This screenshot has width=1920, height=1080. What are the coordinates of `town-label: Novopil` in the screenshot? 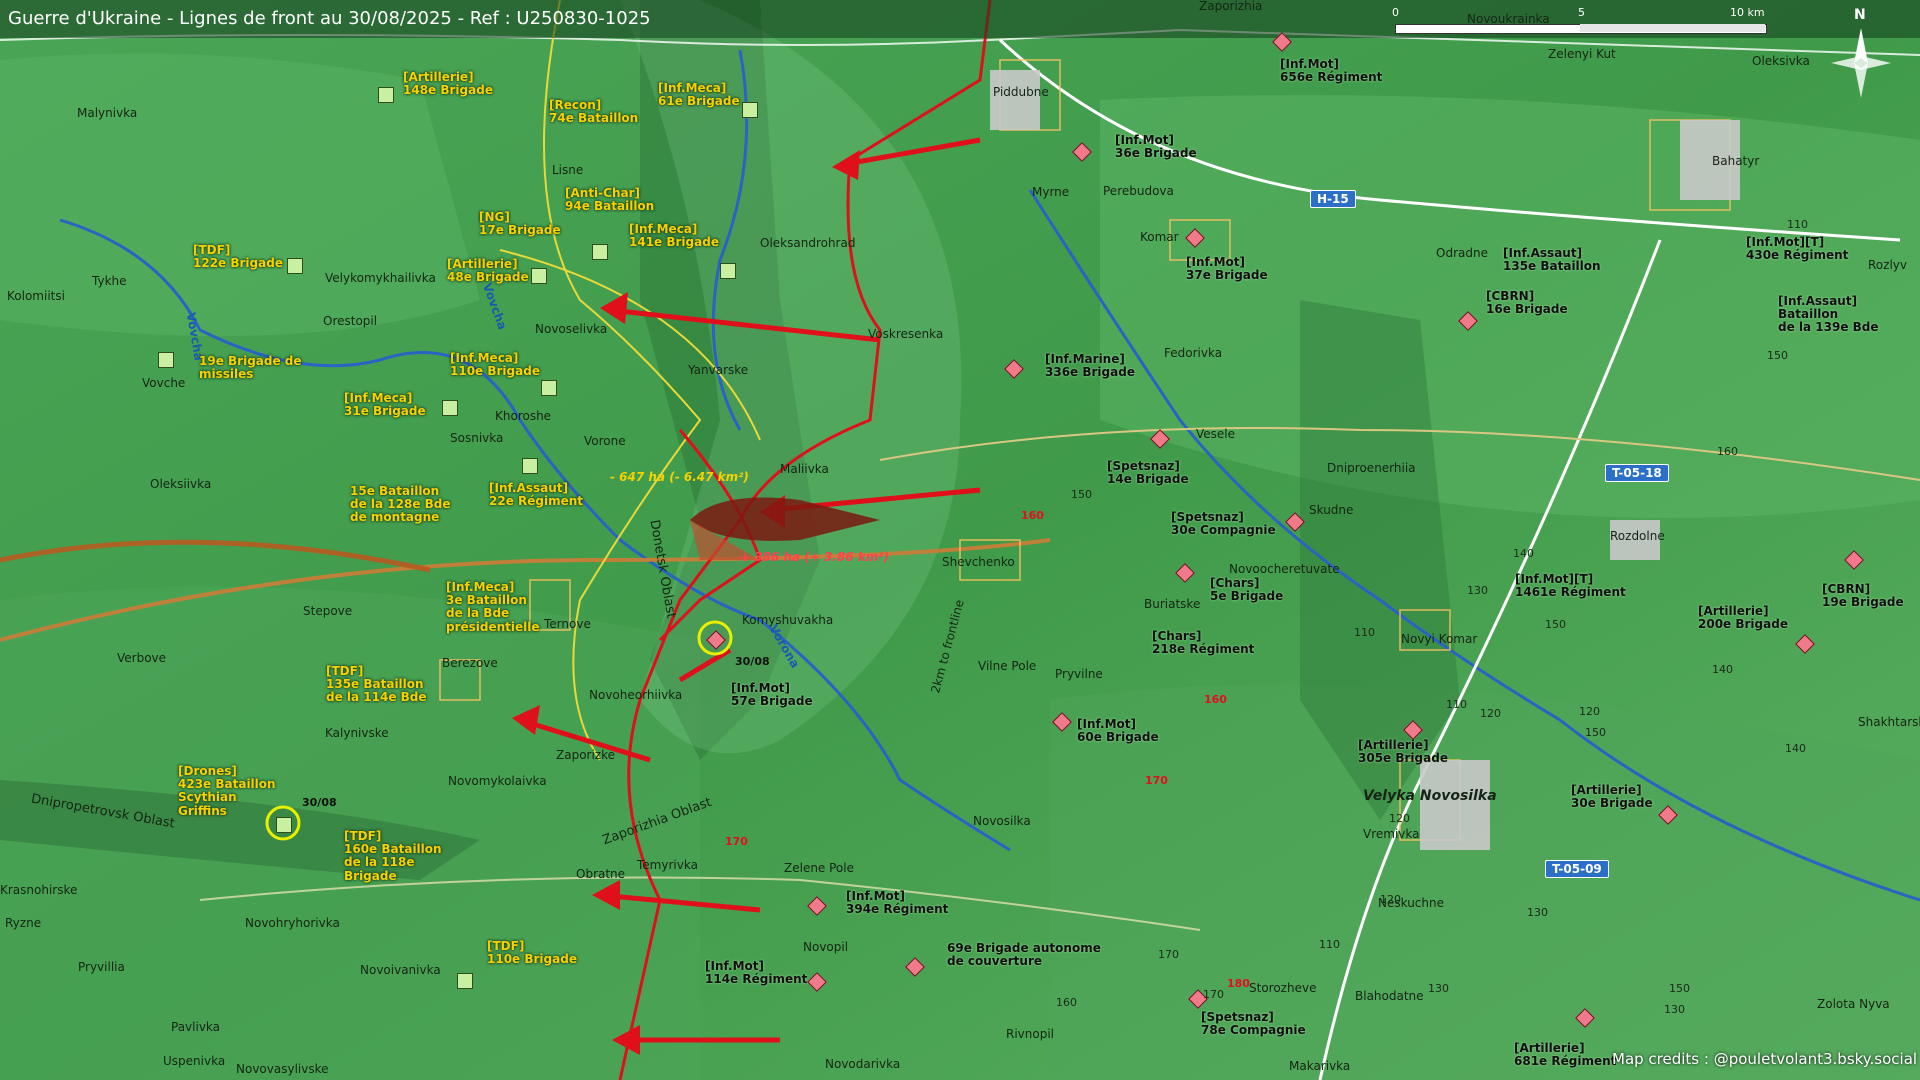 It's located at (826, 947).